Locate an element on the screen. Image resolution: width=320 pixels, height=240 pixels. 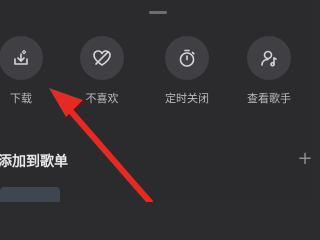
download-icon-circle is located at coordinates (21, 58).